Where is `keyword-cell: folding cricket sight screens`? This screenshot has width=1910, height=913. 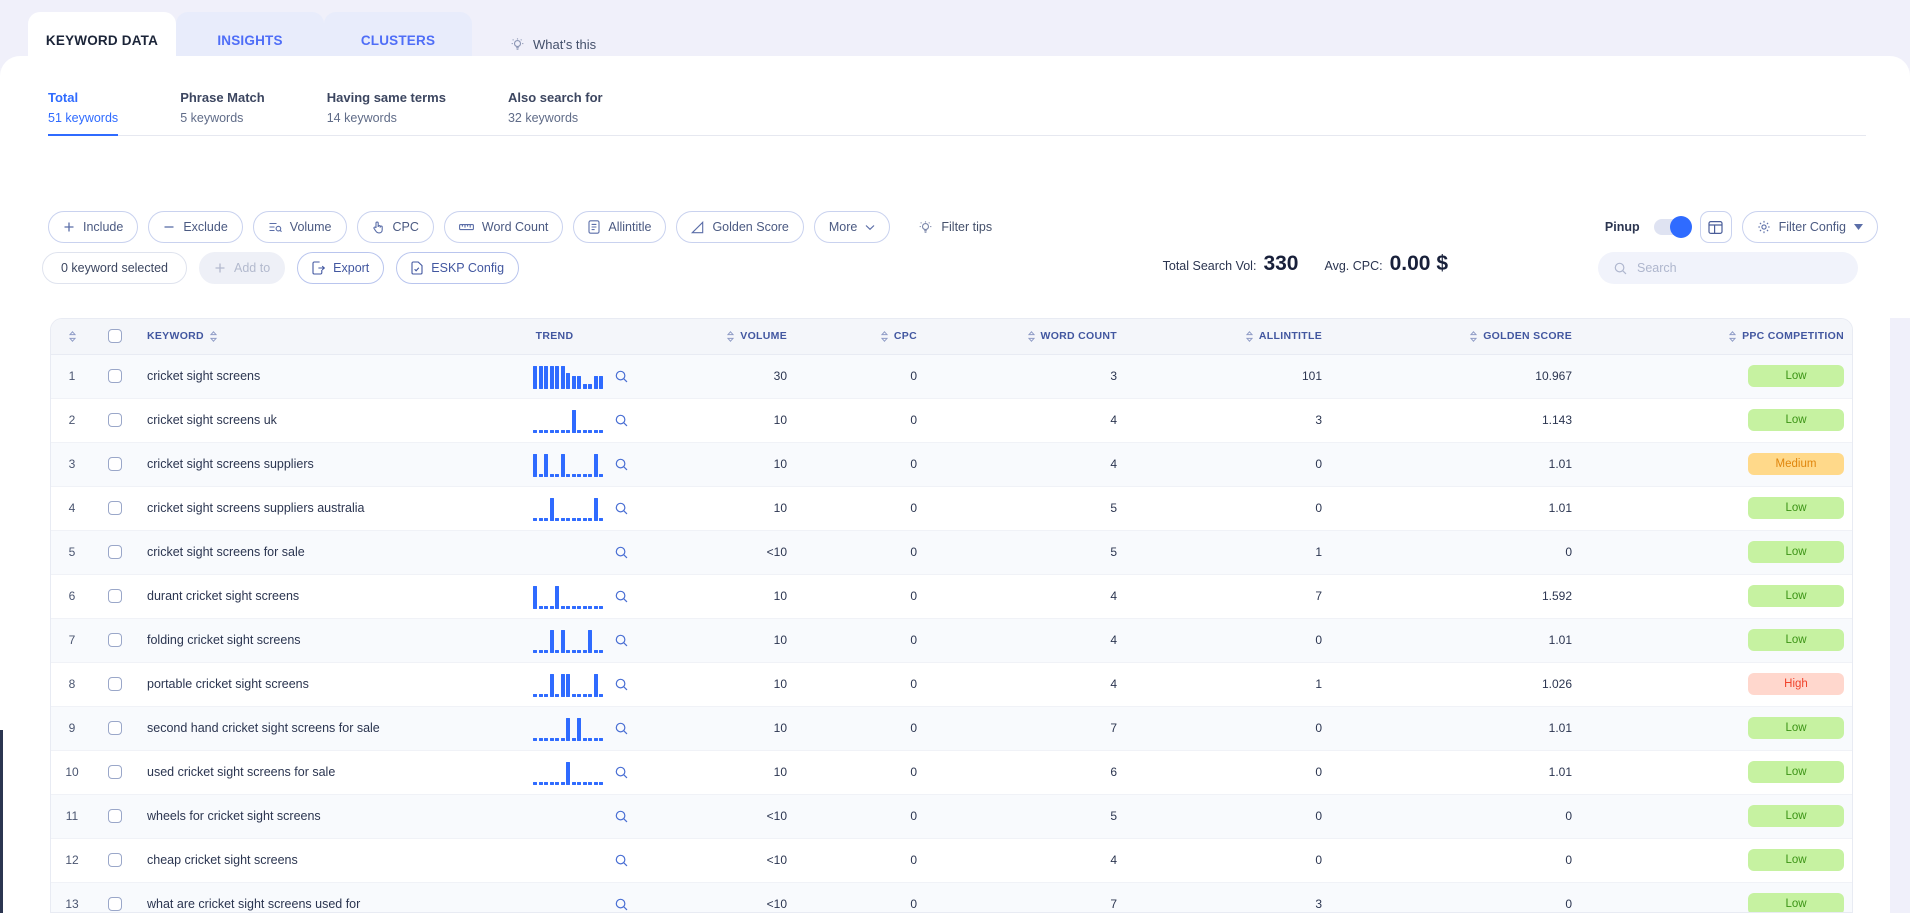 keyword-cell: folding cricket sight screens is located at coordinates (302, 640).